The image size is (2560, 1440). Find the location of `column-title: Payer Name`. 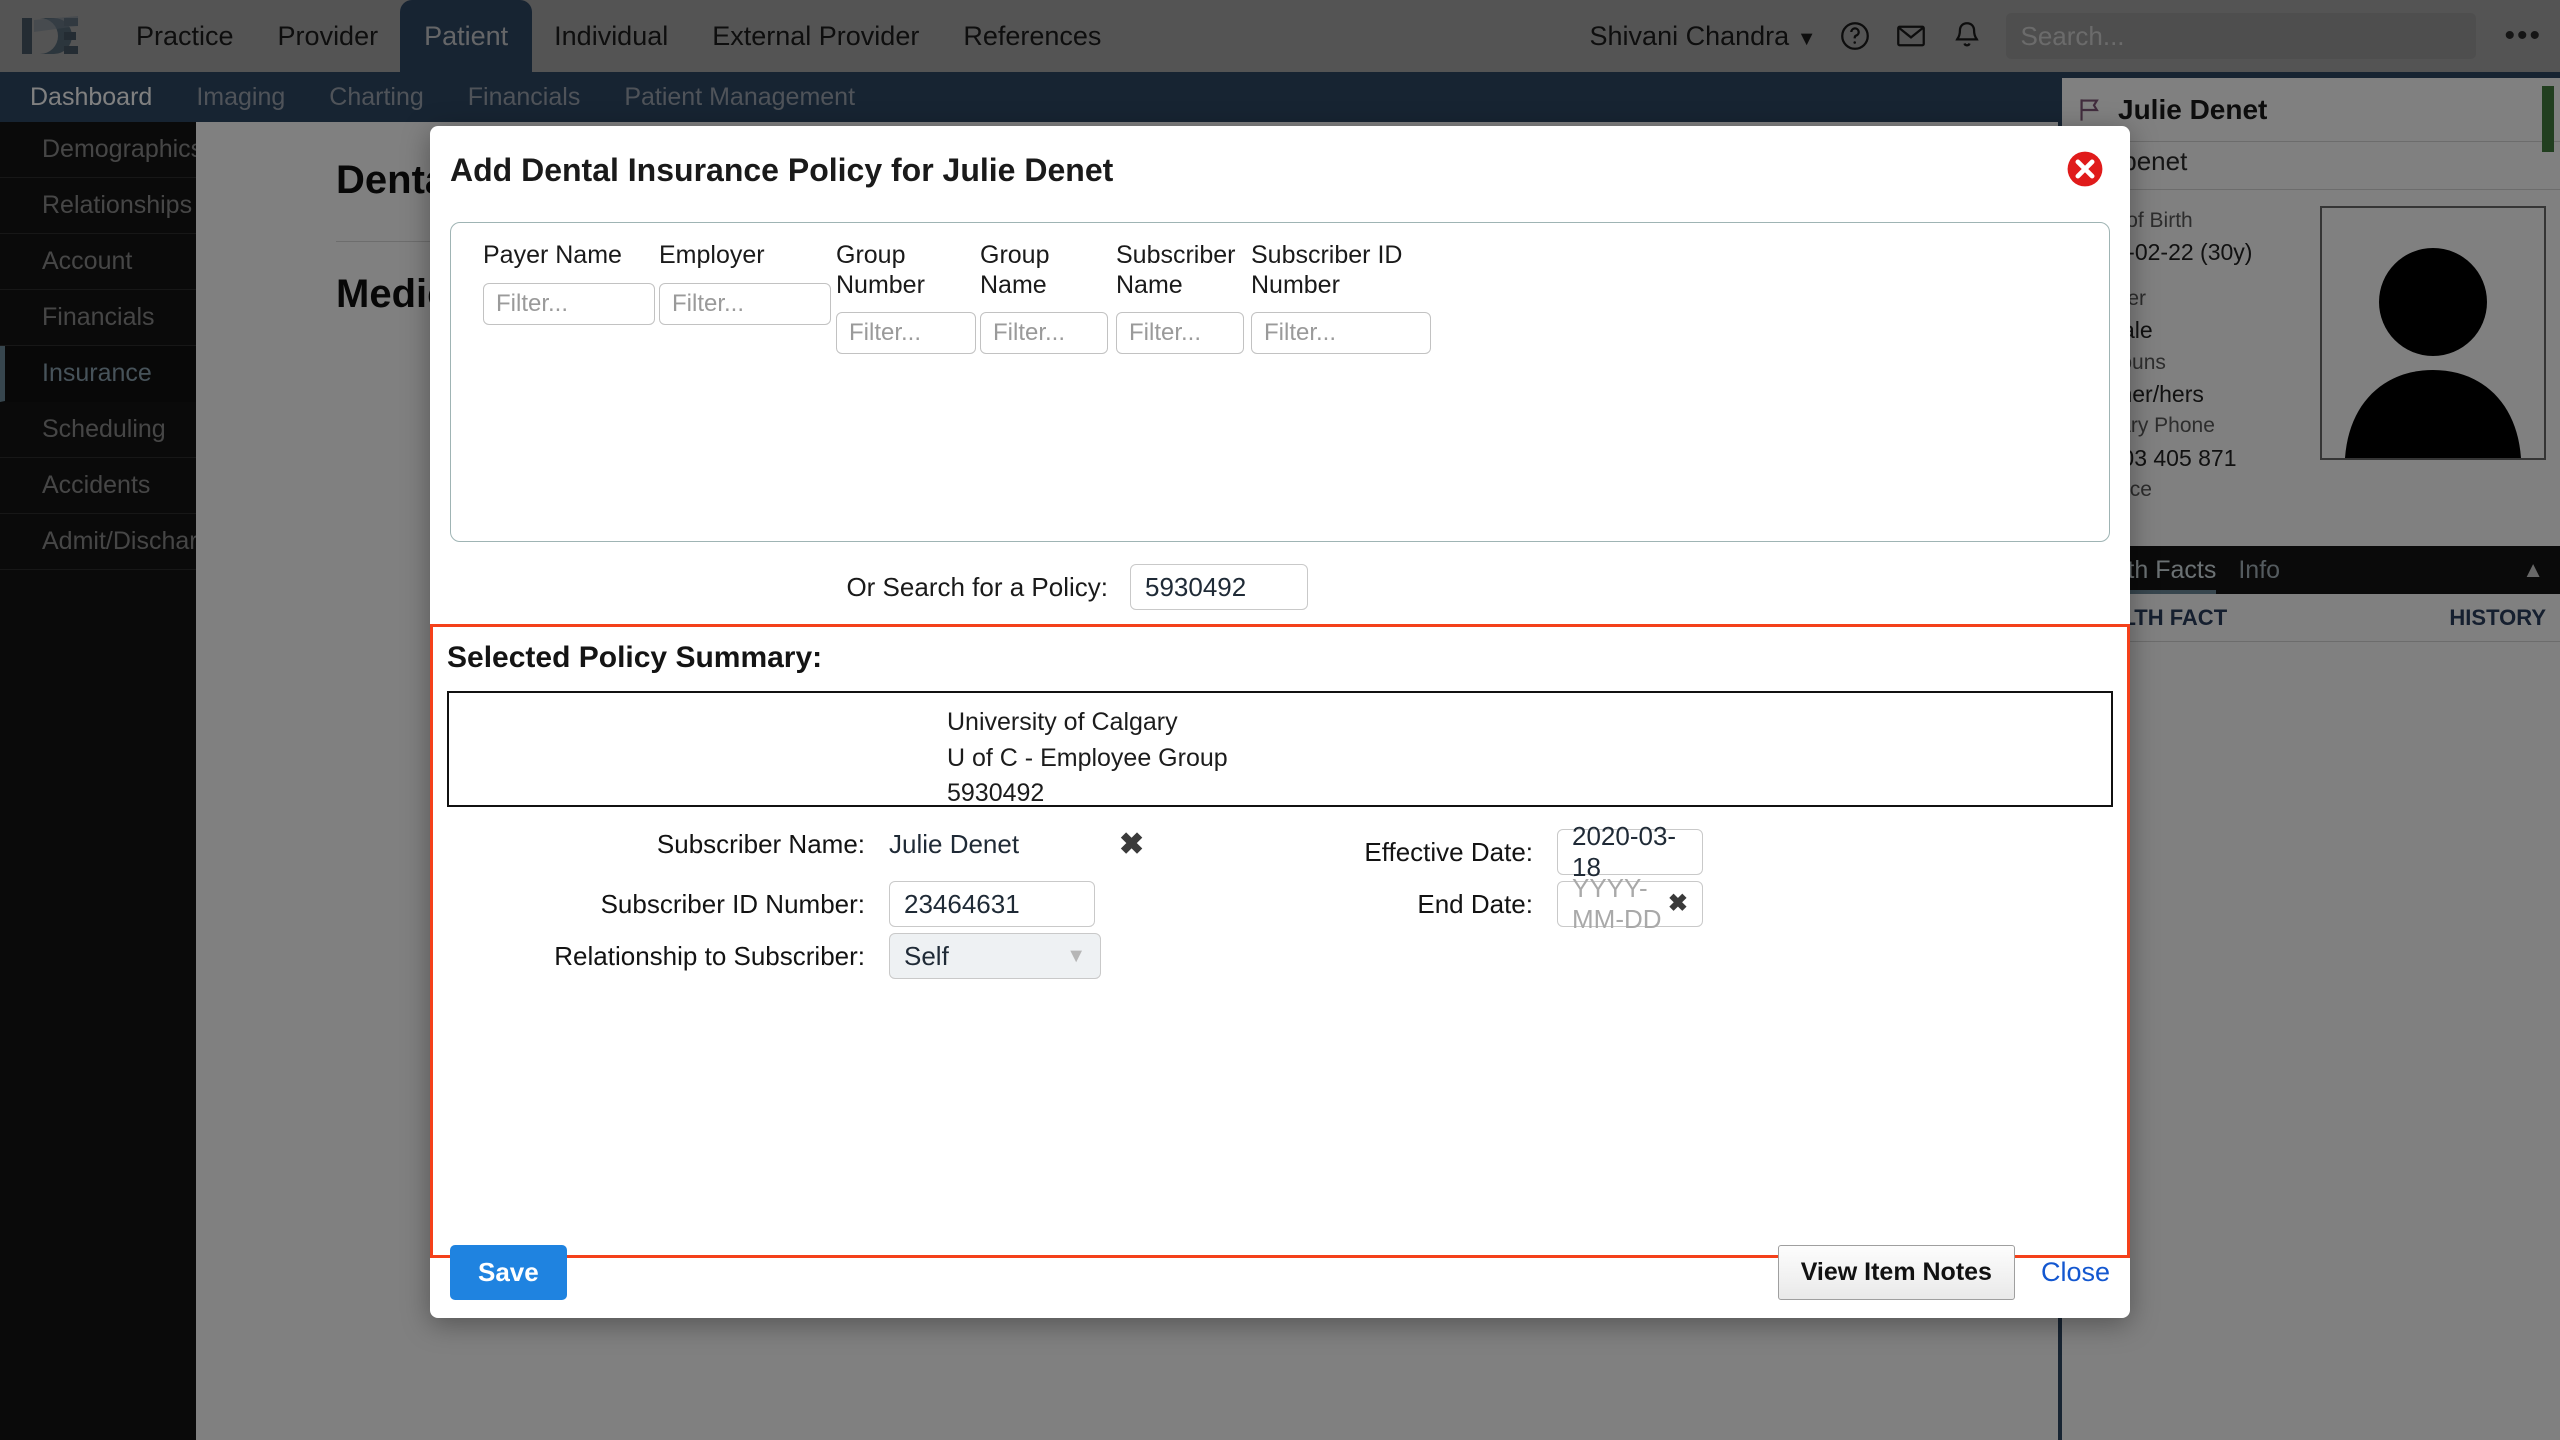

column-title: Payer Name is located at coordinates (552, 255).